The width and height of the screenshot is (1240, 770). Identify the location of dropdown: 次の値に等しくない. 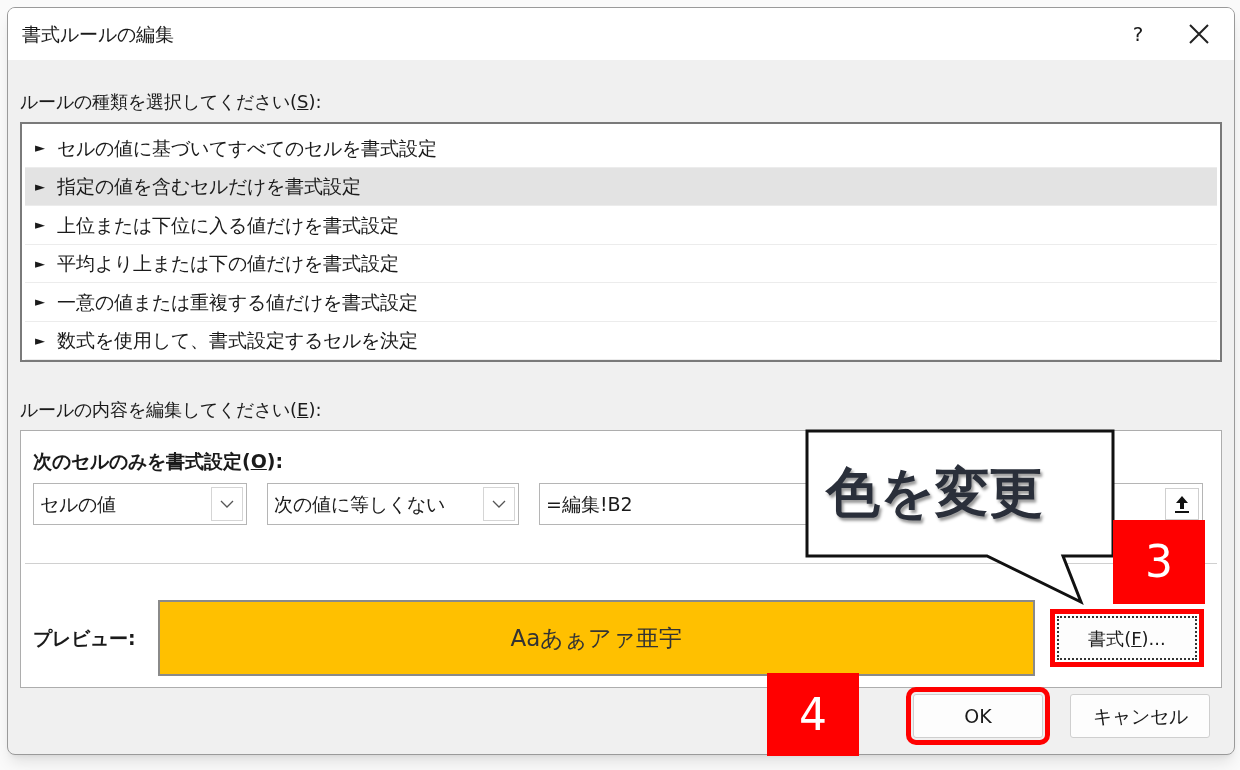
(393, 504).